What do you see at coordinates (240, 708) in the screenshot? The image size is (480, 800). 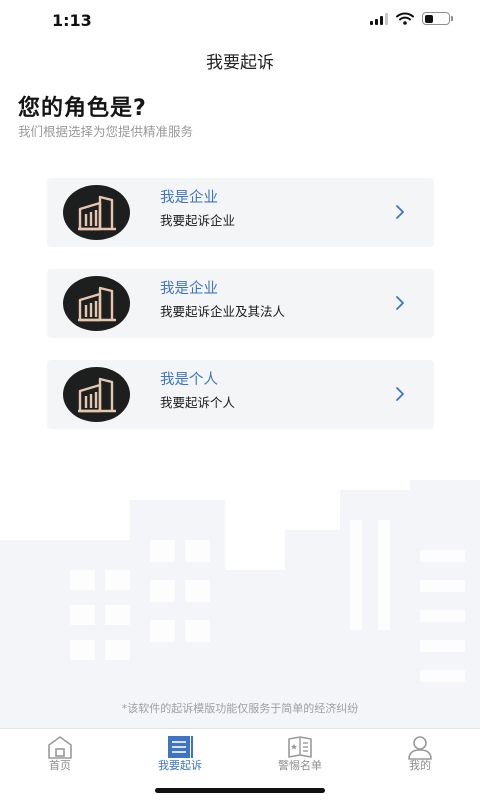 I see `disclaimer-text: *该软件的起诉模版功能仅服务于简单的经济纠纷` at bounding box center [240, 708].